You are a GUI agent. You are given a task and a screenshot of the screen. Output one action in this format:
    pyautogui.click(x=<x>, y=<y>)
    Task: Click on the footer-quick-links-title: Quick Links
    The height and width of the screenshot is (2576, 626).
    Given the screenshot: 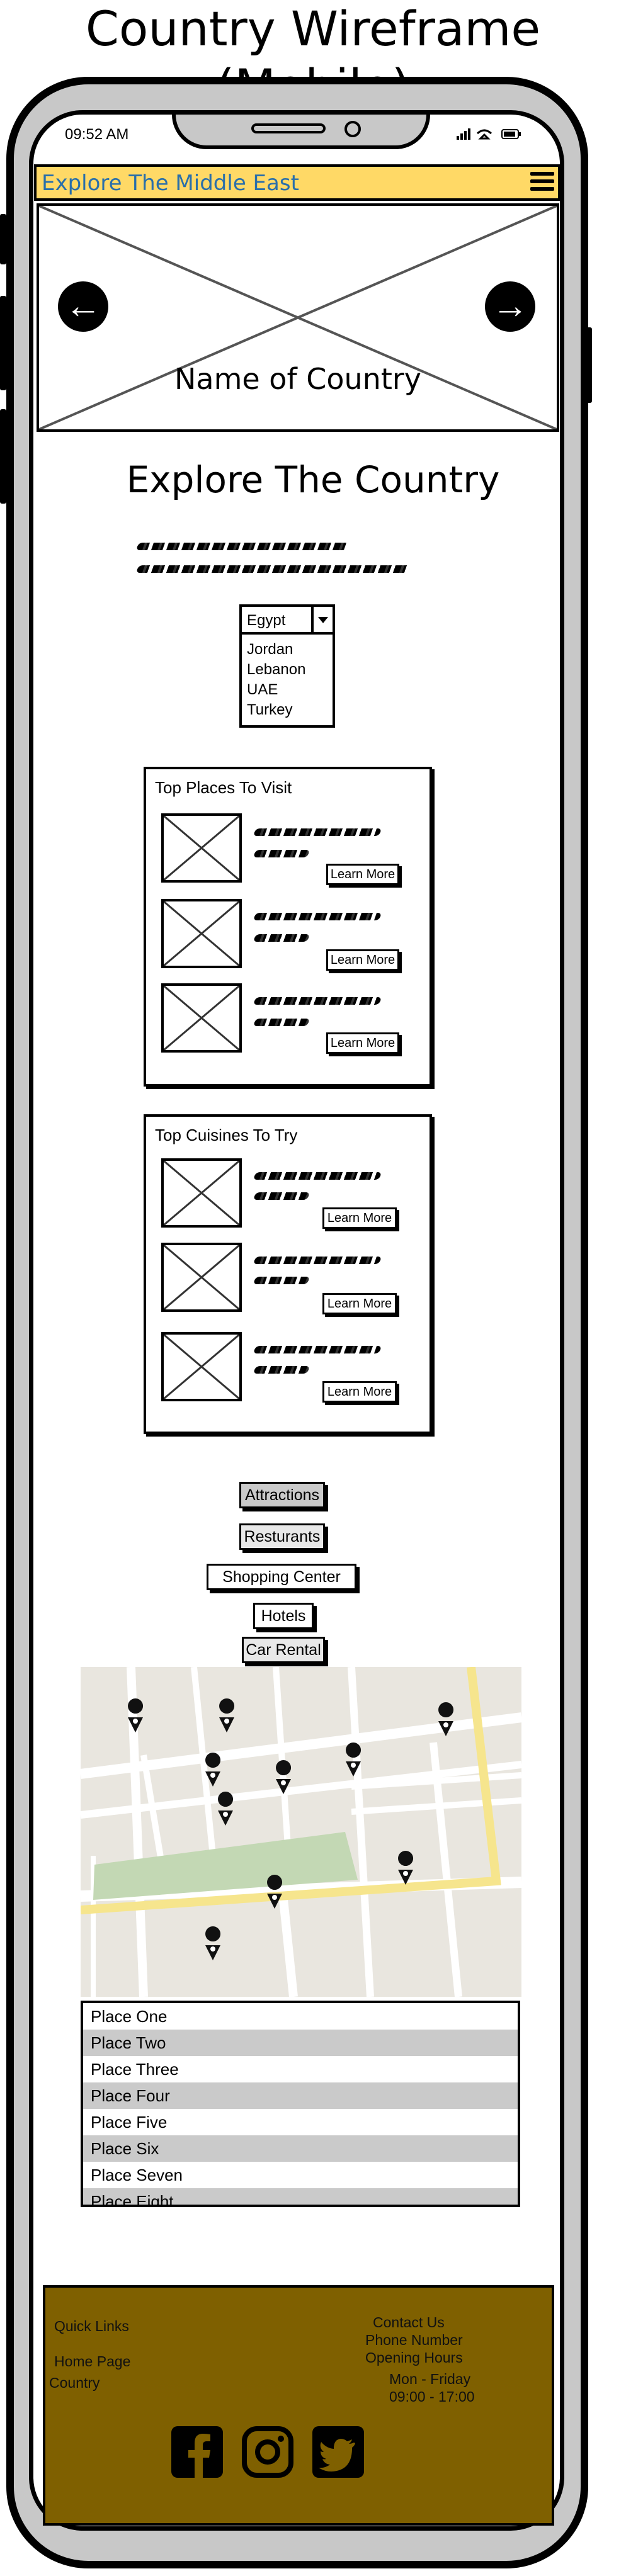 What is the action you would take?
    pyautogui.click(x=92, y=2326)
    